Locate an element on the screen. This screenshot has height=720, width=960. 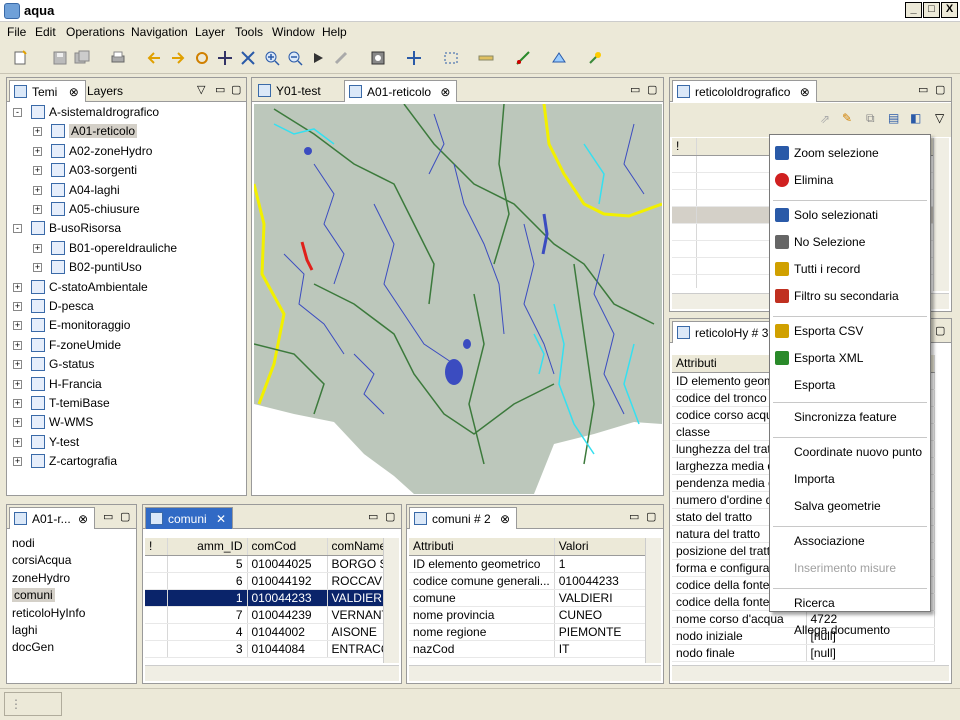
menu-item-solo-selezionati: Solo selezionati is located at coordinates (850, 215).